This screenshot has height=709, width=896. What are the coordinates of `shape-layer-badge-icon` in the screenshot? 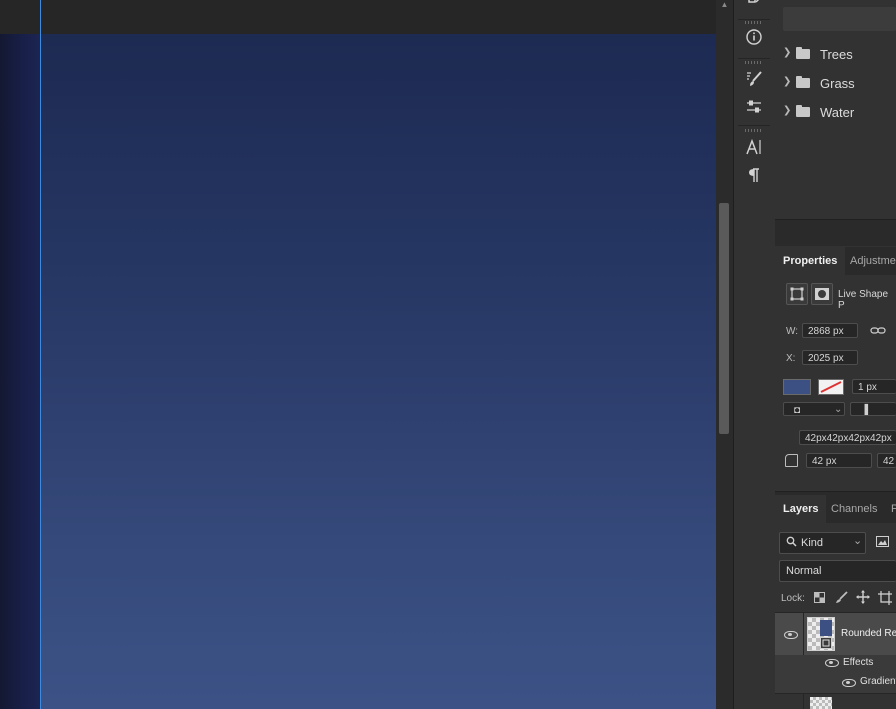 It's located at (826, 643).